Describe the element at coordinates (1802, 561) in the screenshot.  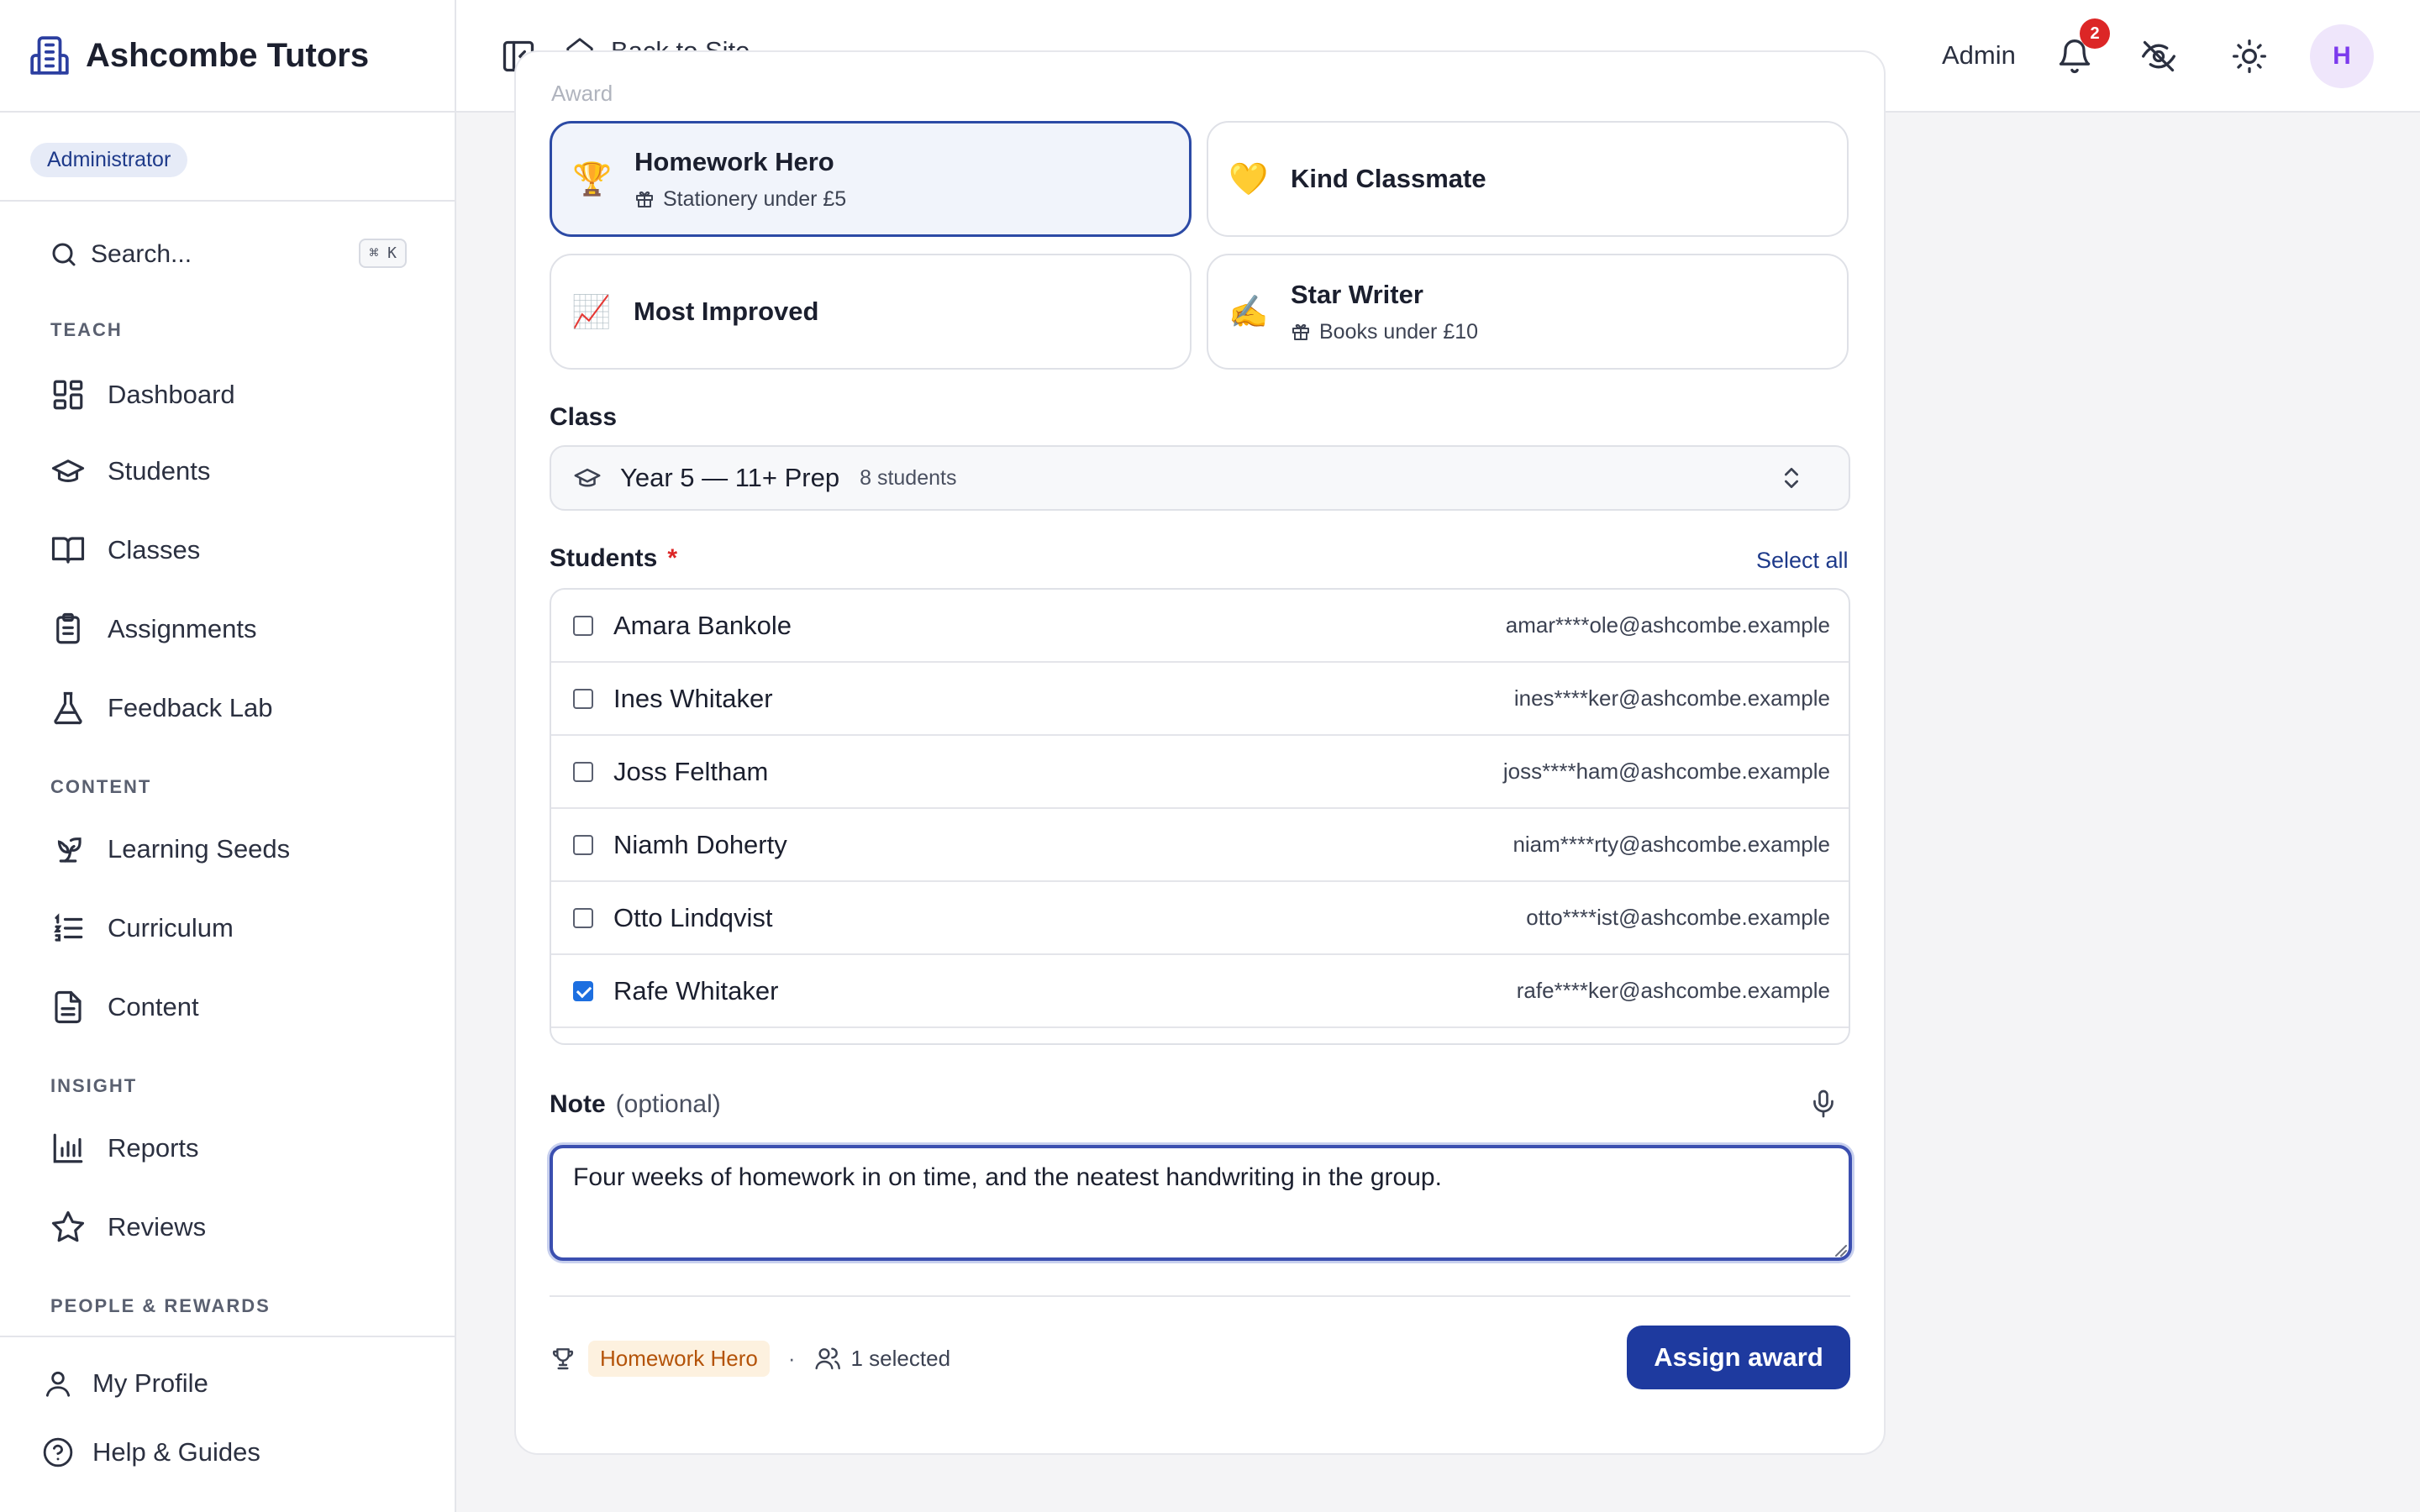
I see `select-all-link: Select all` at that location.